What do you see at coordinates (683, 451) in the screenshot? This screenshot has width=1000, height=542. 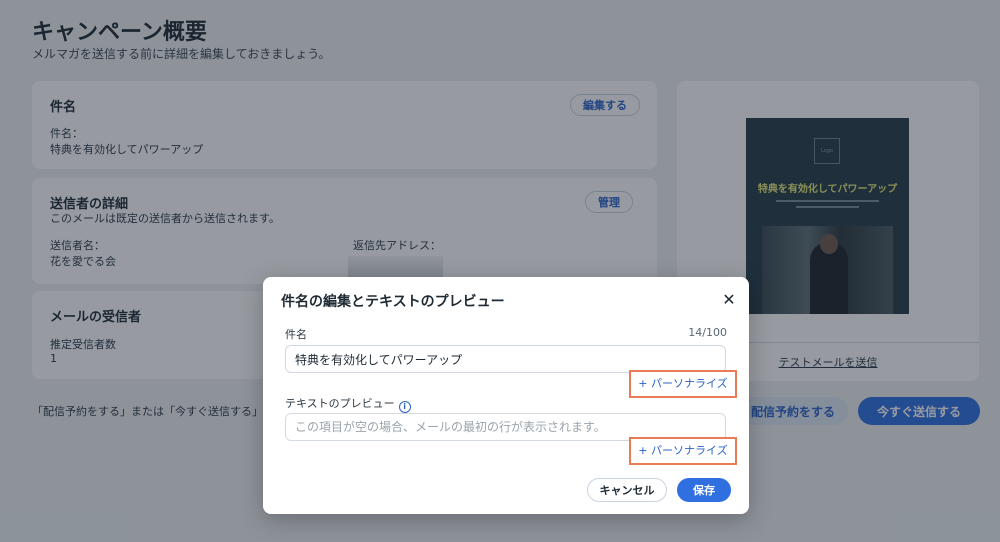 I see `preview-personalize-button: + パーソナライズ` at bounding box center [683, 451].